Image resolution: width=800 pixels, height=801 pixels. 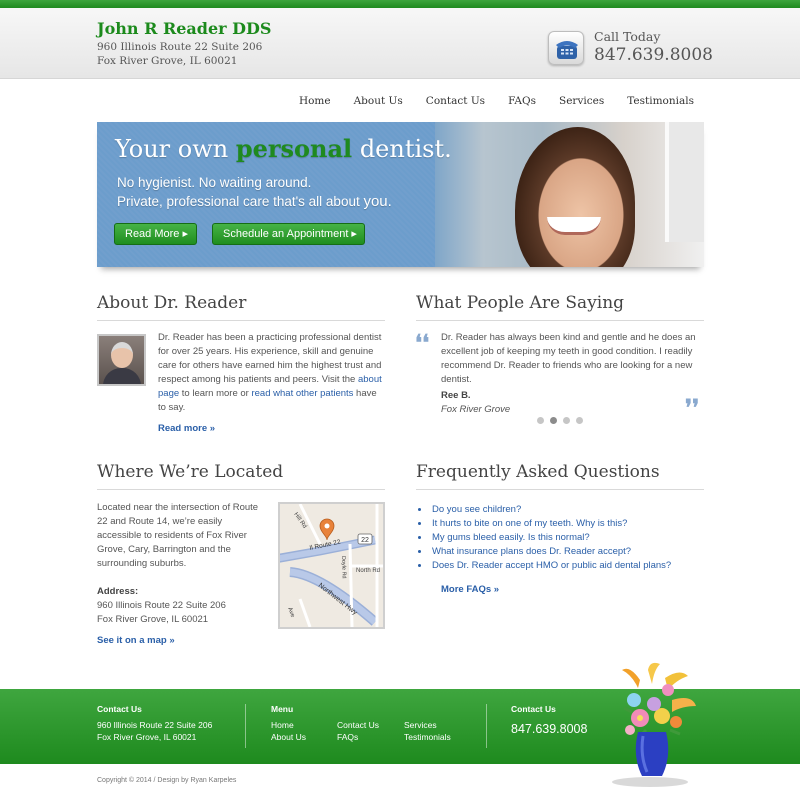 I want to click on faq-item-3: My gums bleed easily. Is this normal?, so click(x=550, y=538).